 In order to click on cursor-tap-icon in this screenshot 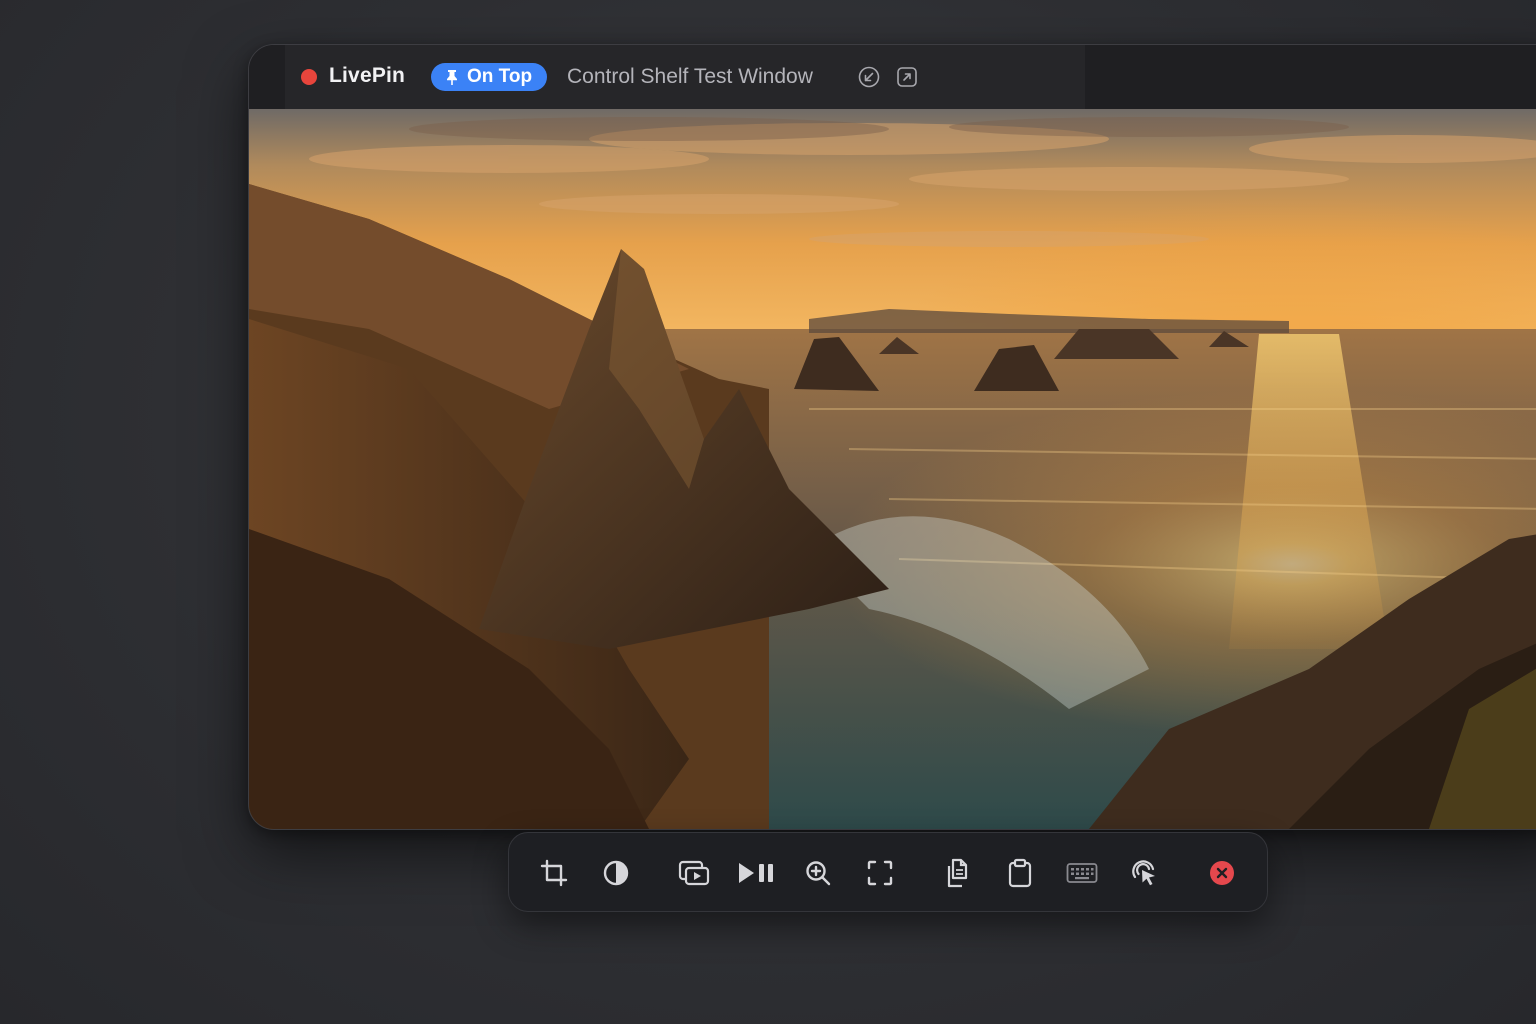, I will do `click(1143, 873)`.